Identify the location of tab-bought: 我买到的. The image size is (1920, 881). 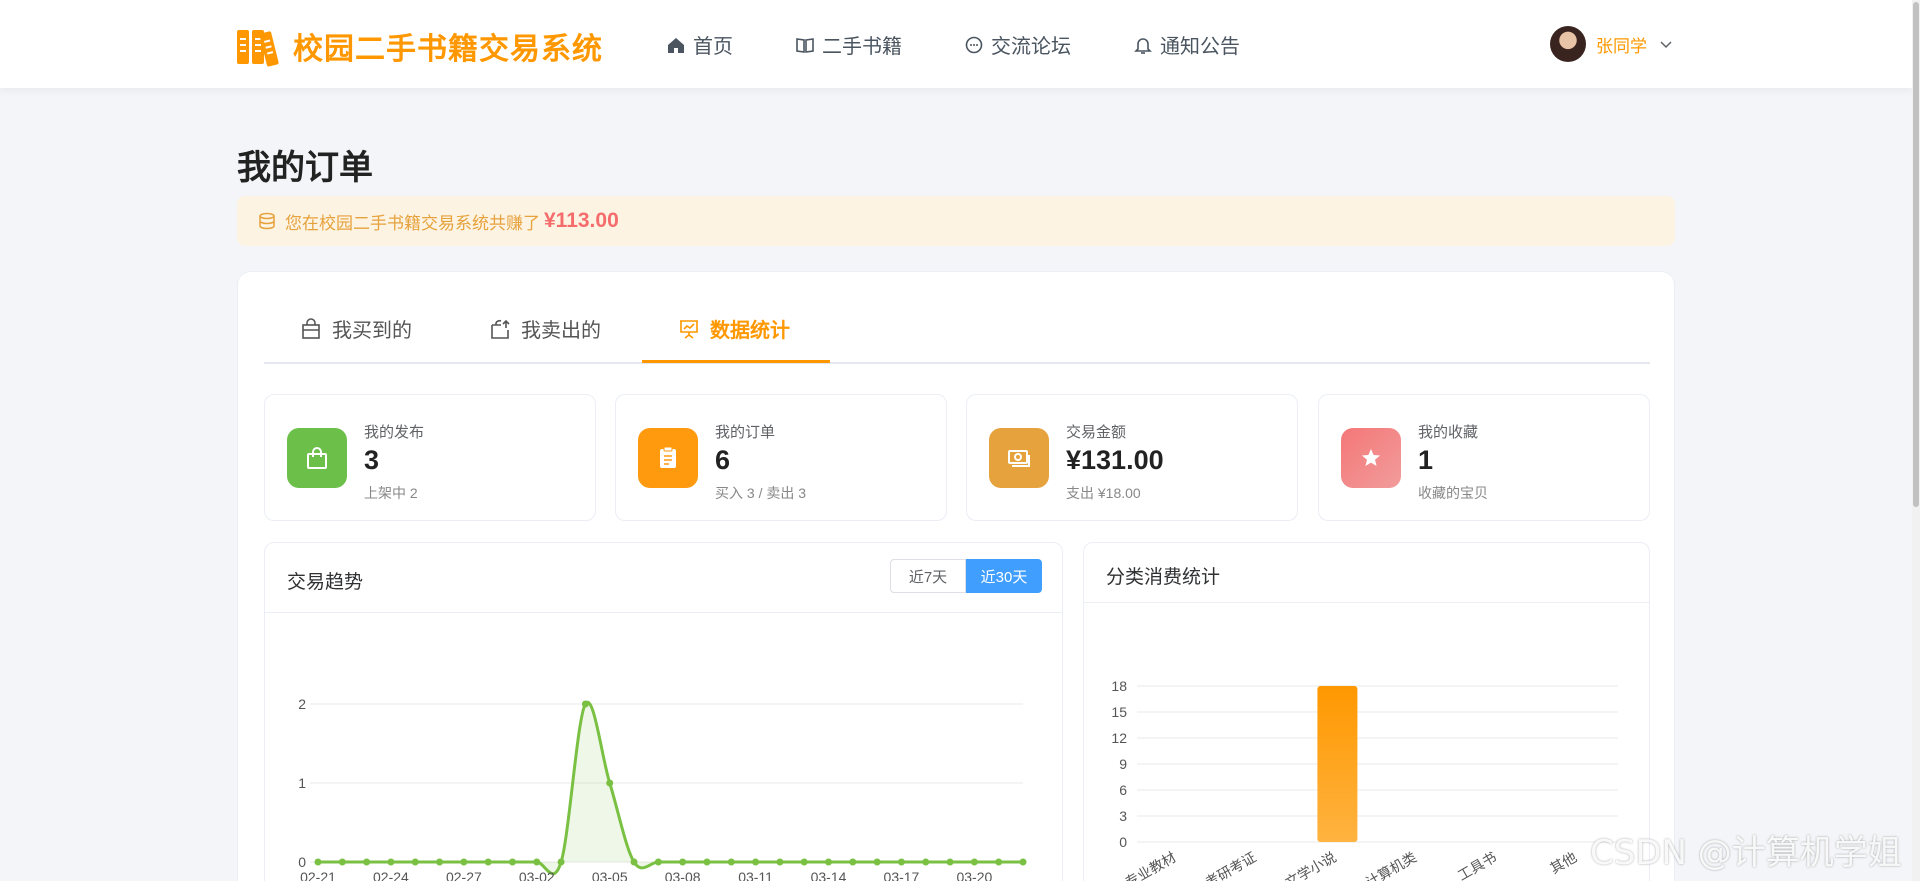
(356, 328).